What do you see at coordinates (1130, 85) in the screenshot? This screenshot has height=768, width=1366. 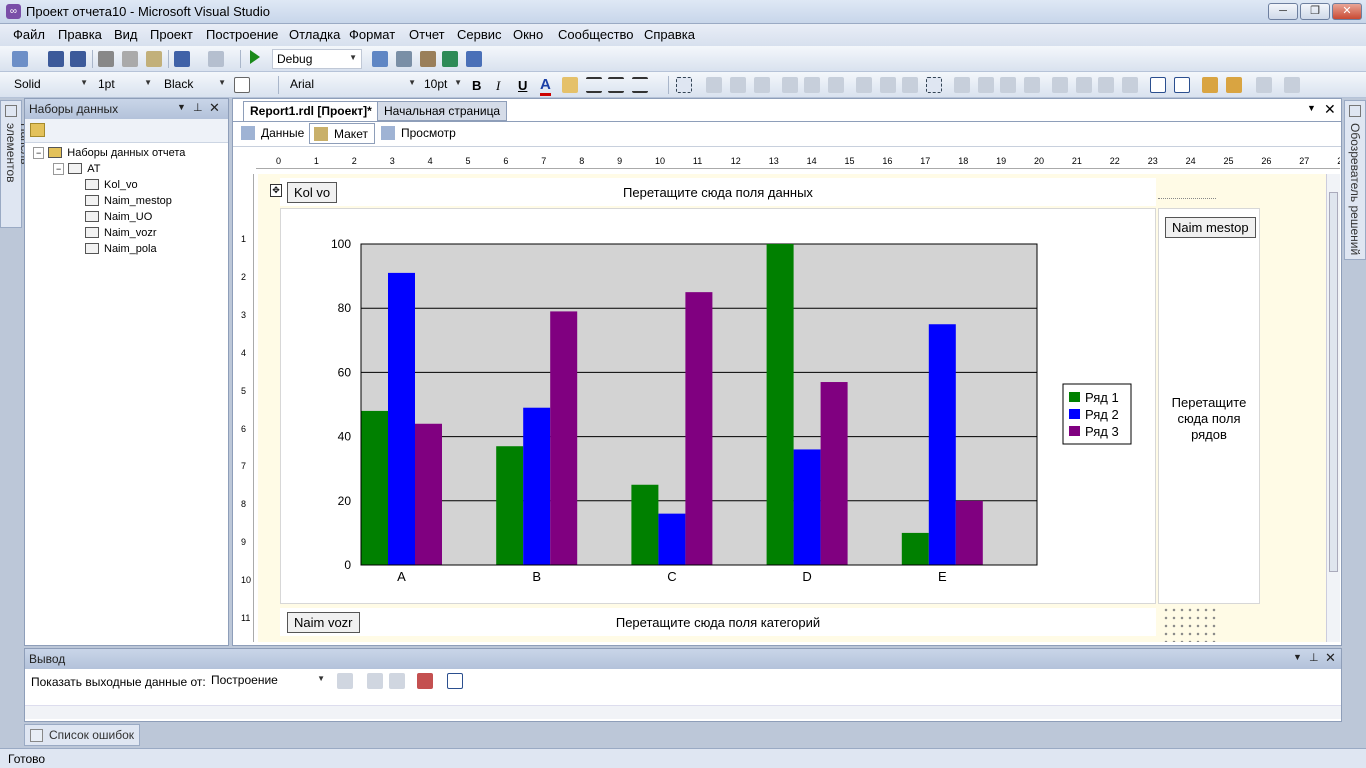 I see `vspace-remove-icon` at bounding box center [1130, 85].